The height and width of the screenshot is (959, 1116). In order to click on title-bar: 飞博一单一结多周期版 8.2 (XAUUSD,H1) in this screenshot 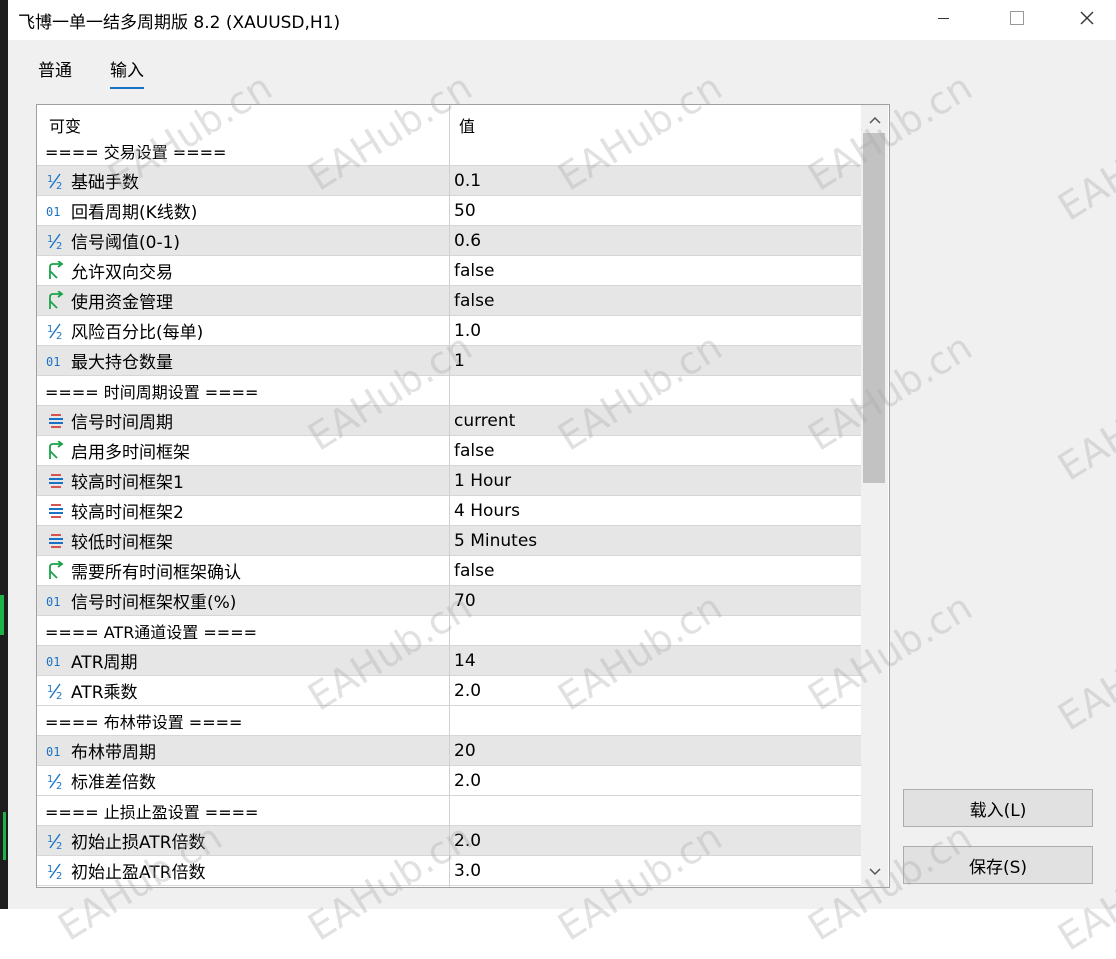, I will do `click(562, 20)`.